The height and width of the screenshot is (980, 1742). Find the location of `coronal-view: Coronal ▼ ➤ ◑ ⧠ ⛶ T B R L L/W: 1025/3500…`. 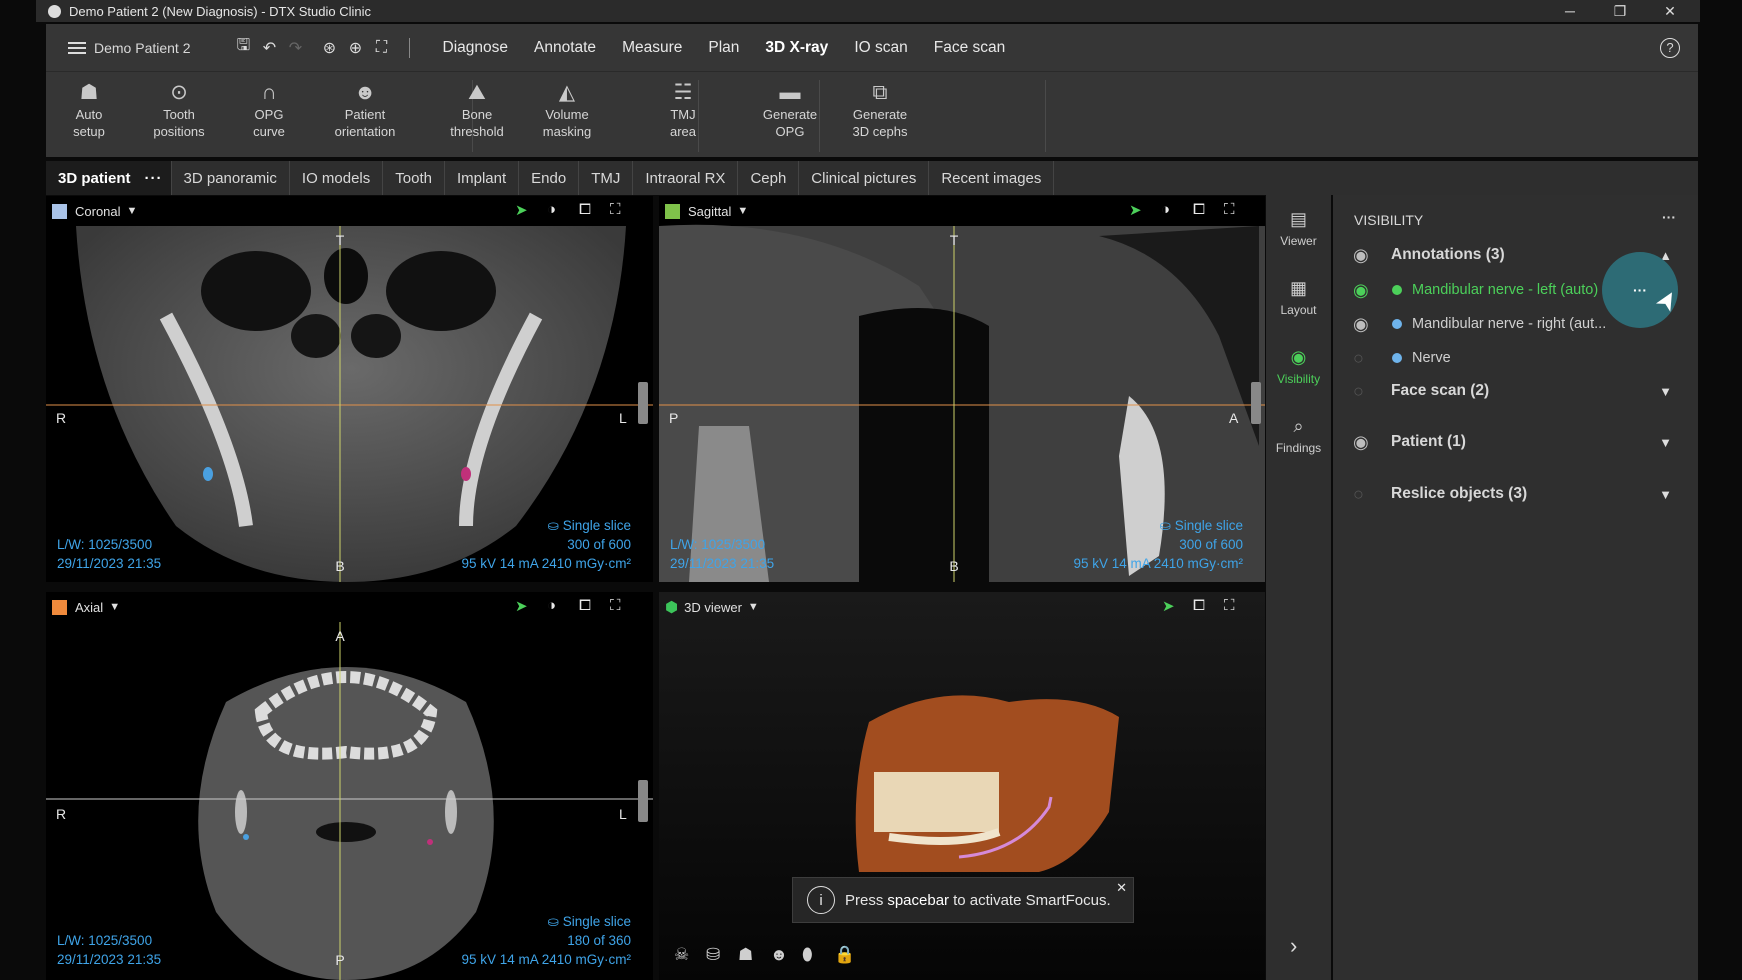

coronal-view: Coronal ▼ ➤ ◑ ⧠ ⛶ T B R L L/W: 1025/3500… is located at coordinates (349, 389).